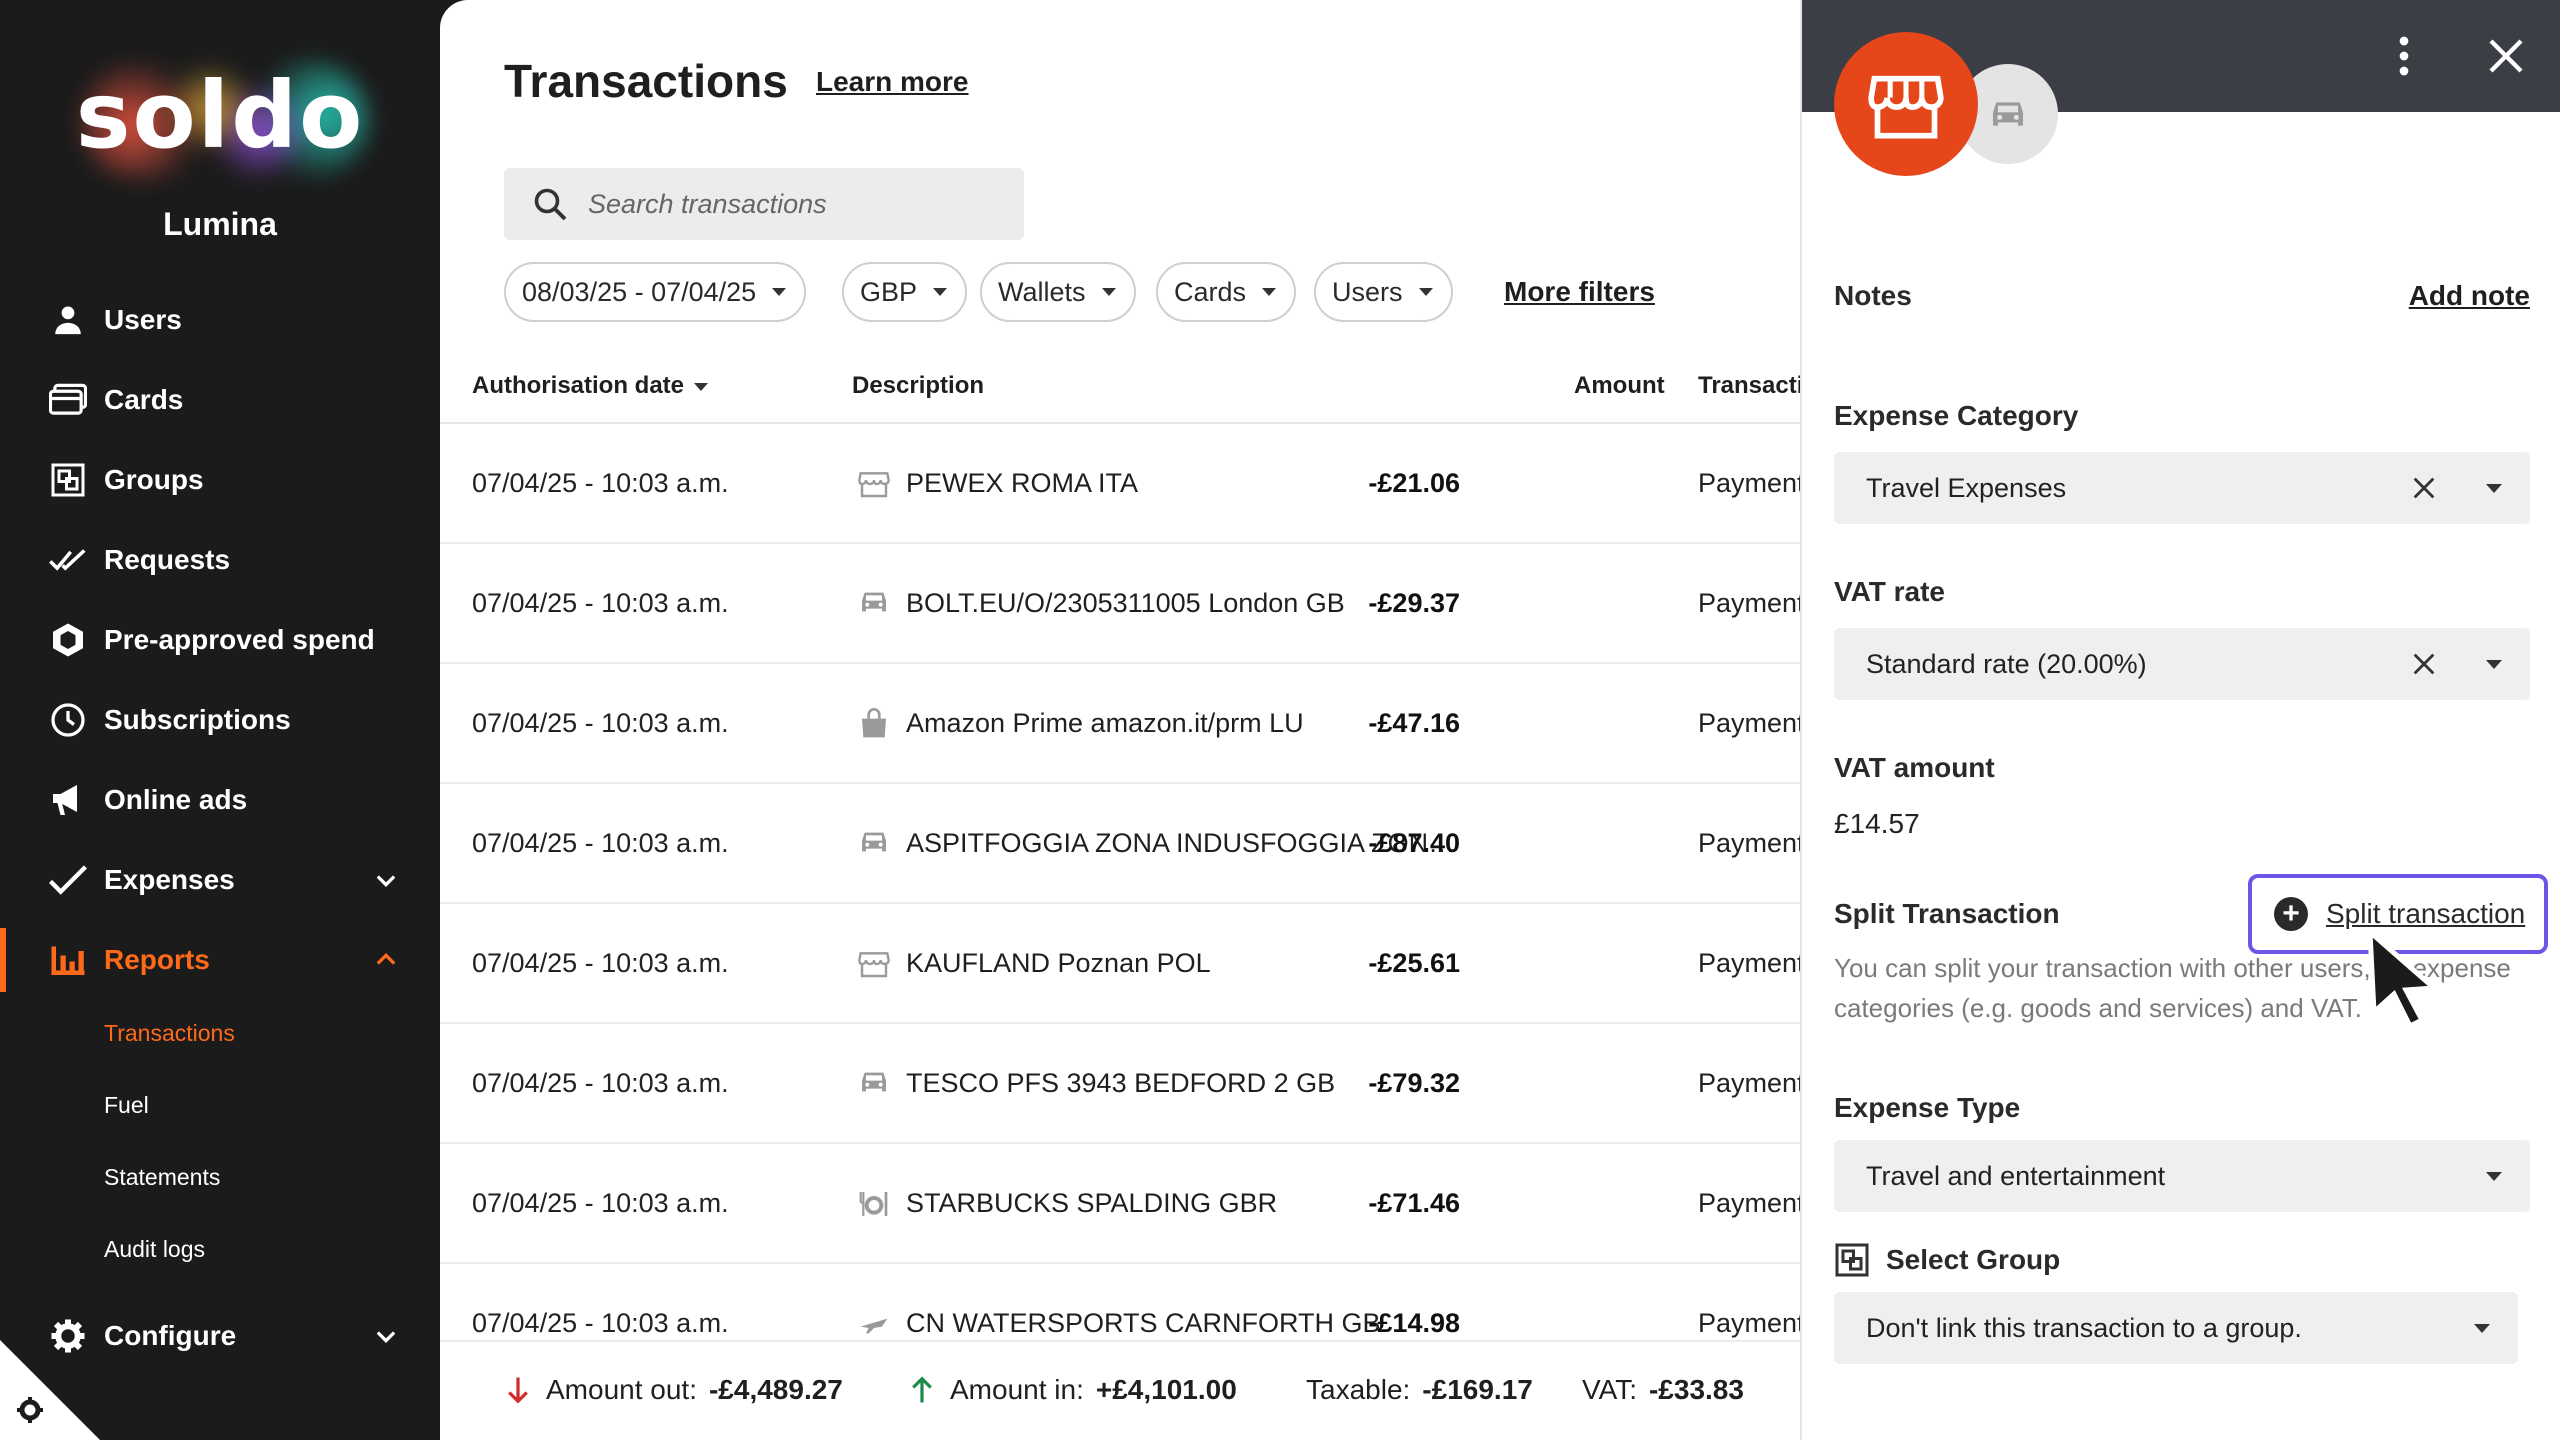 The image size is (2560, 1440). Describe the element at coordinates (1877, 823) in the screenshot. I see `vat-amount-value: £14.57` at that location.